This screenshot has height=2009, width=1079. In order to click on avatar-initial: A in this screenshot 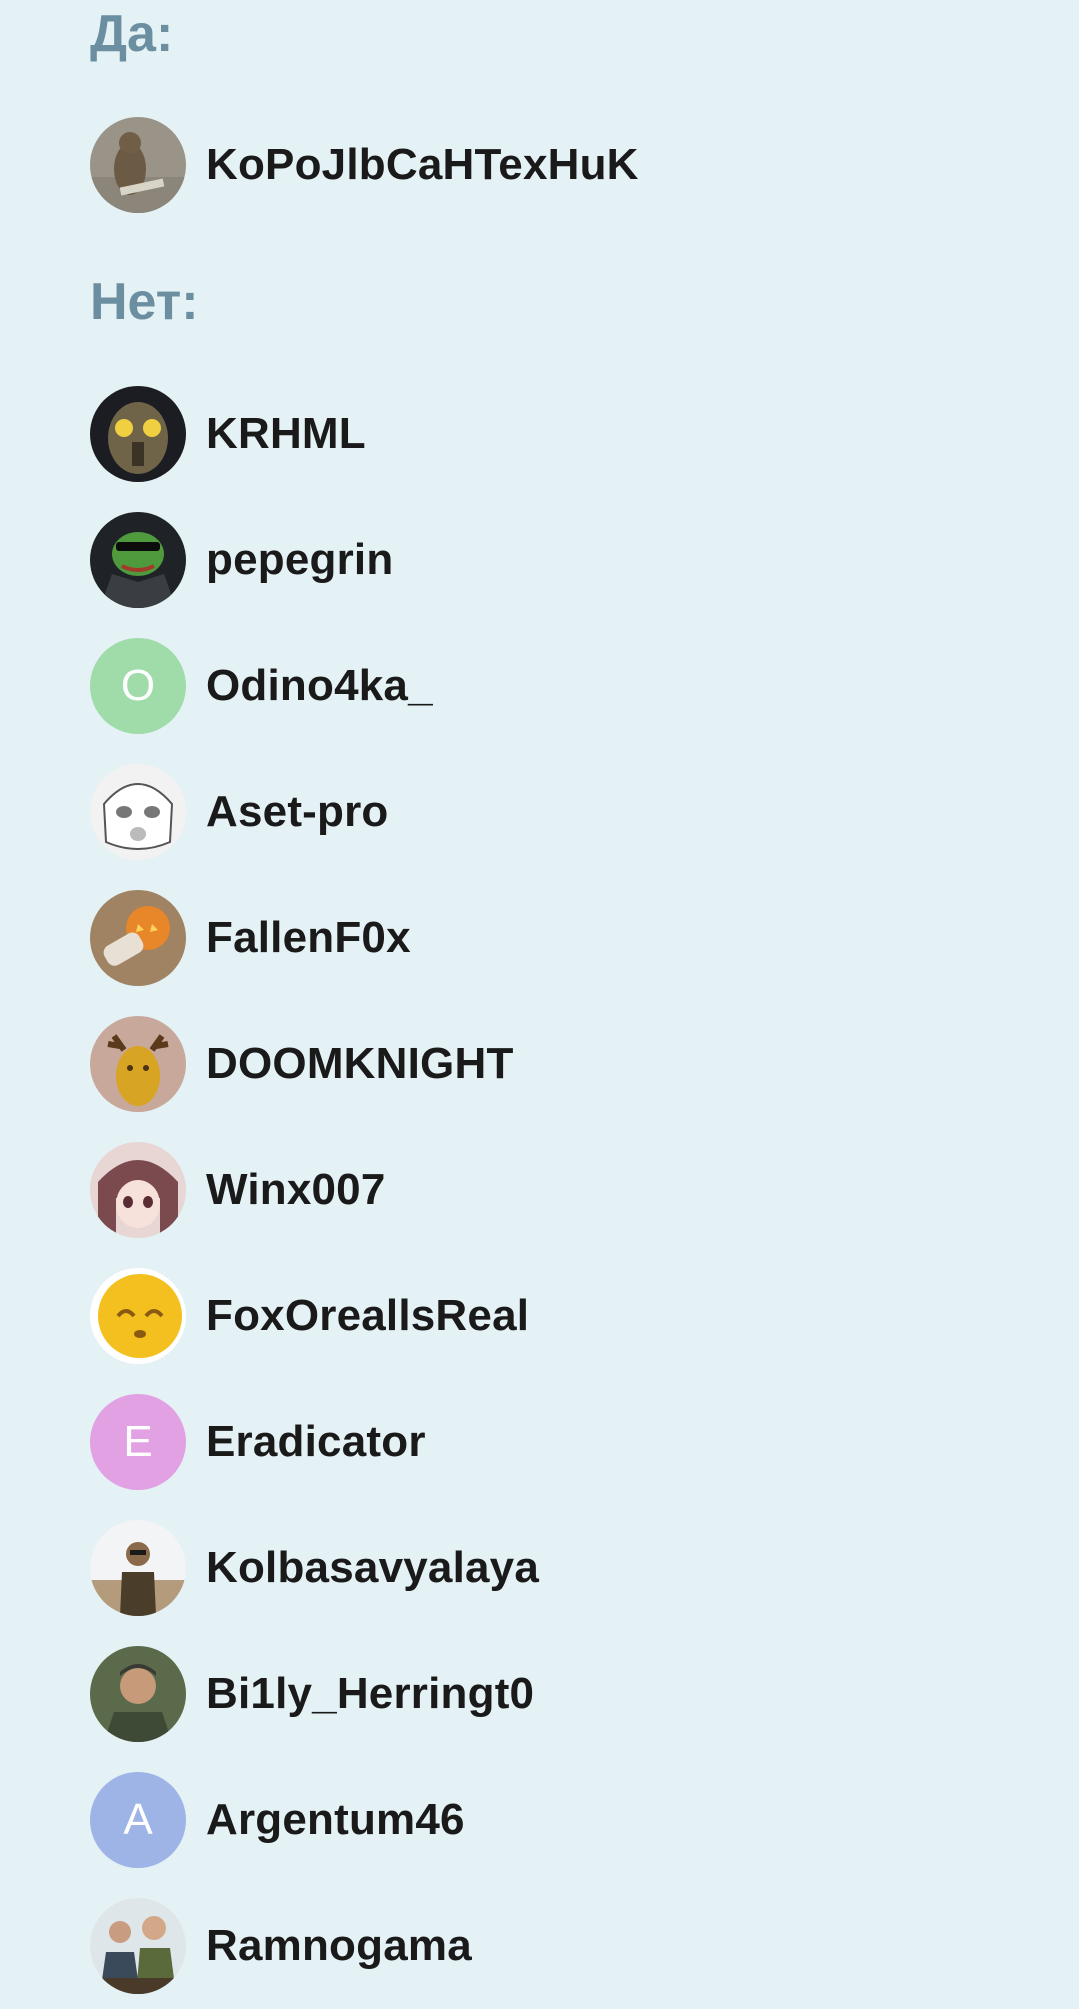, I will do `click(138, 1819)`.